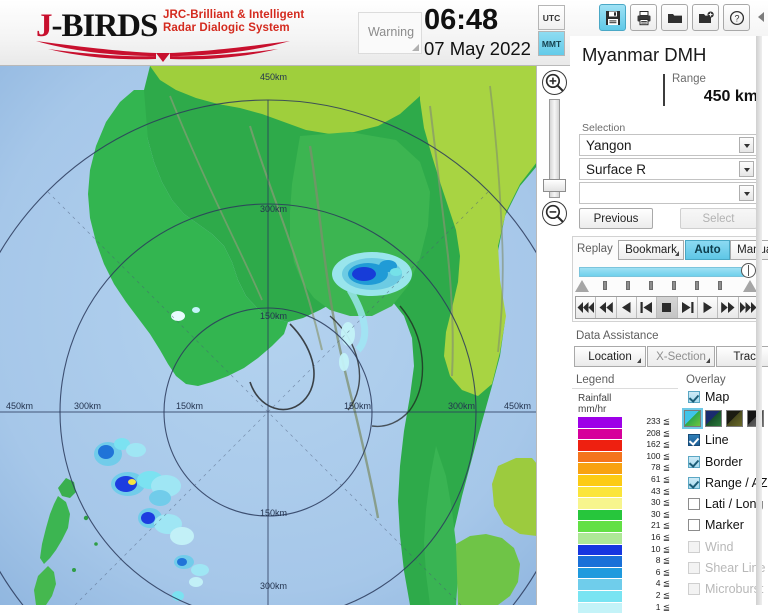 The image size is (768, 614). I want to click on stop-button, so click(667, 307).